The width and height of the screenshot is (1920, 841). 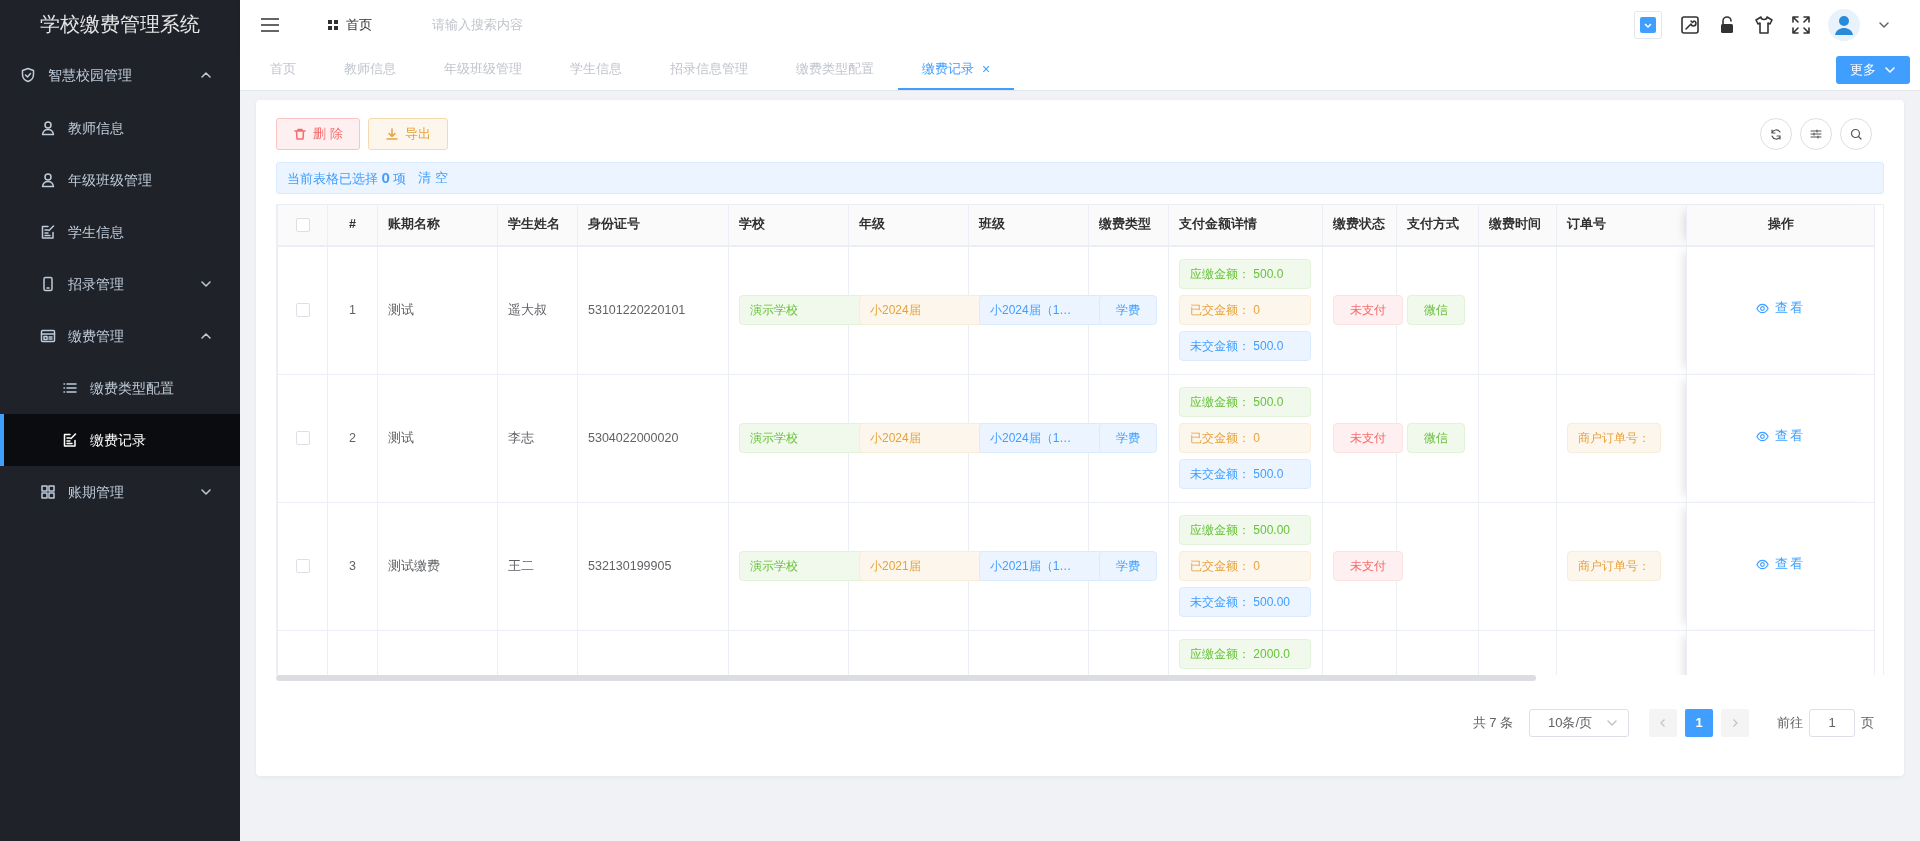 I want to click on refresh-button, so click(x=1776, y=134).